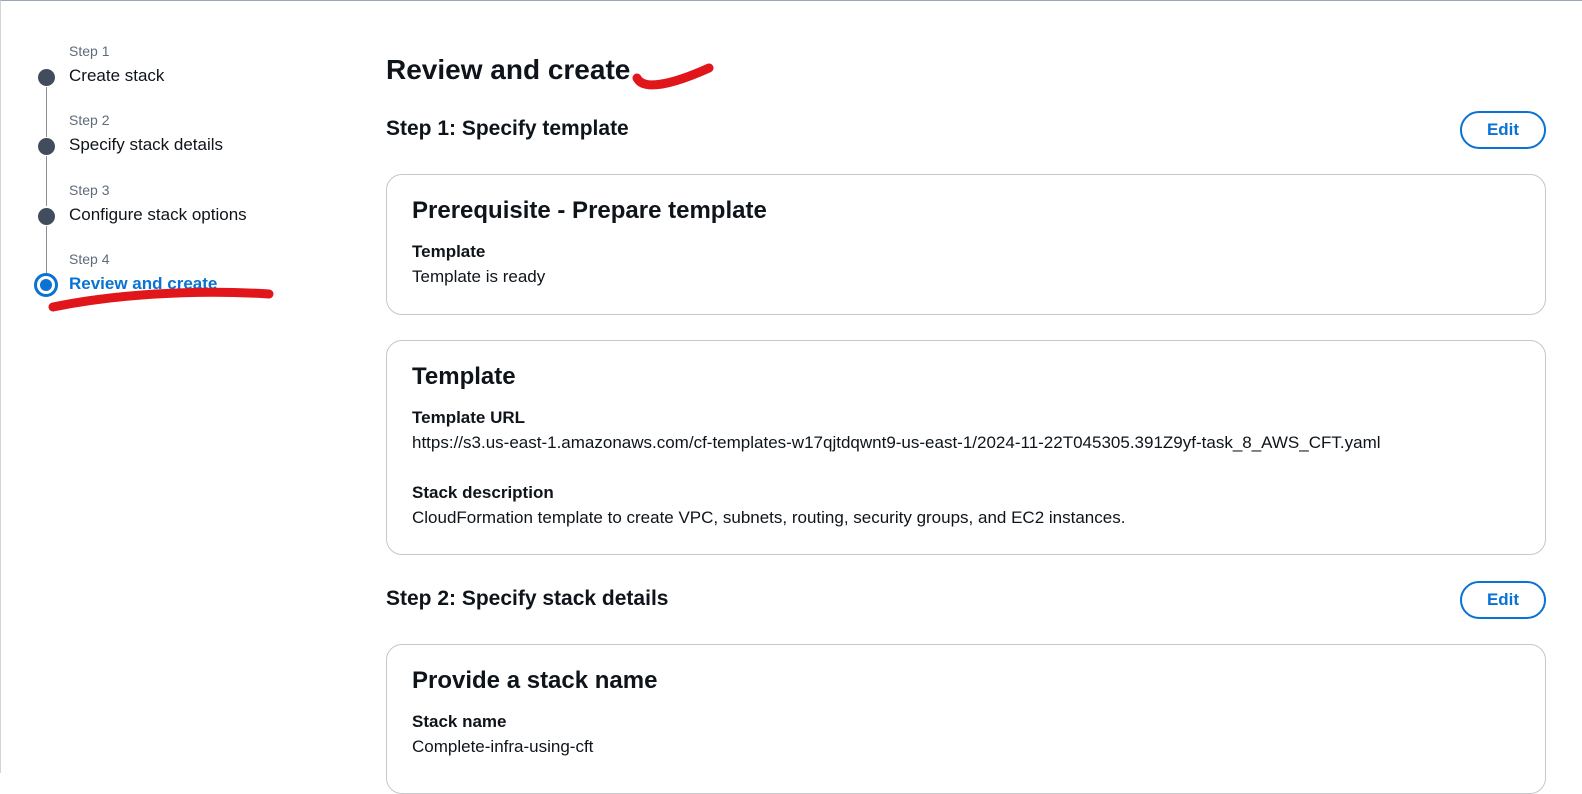 The width and height of the screenshot is (1582, 794). What do you see at coordinates (89, 259) in the screenshot?
I see `step-number: Step 4` at bounding box center [89, 259].